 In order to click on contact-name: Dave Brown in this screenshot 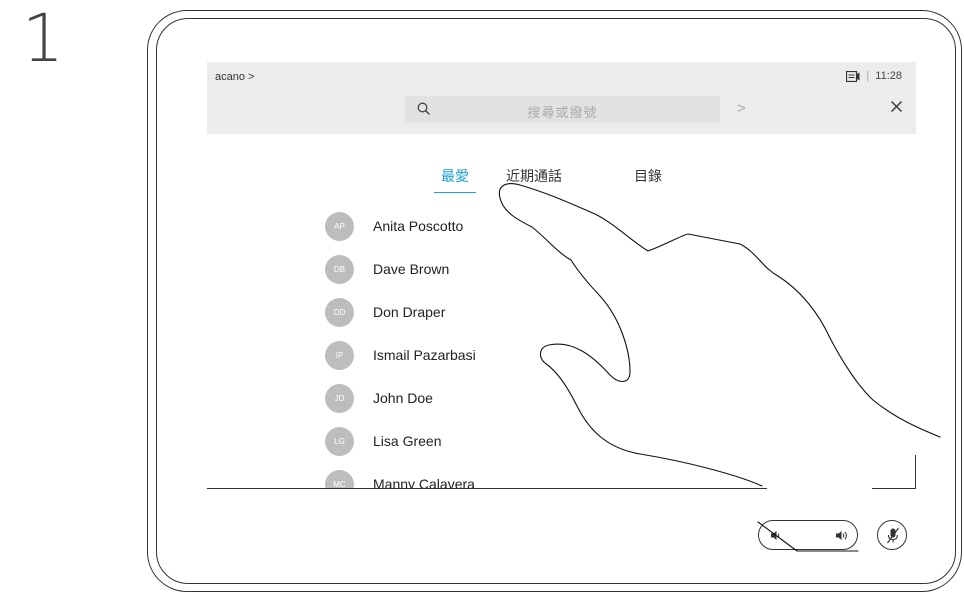, I will do `click(411, 269)`.